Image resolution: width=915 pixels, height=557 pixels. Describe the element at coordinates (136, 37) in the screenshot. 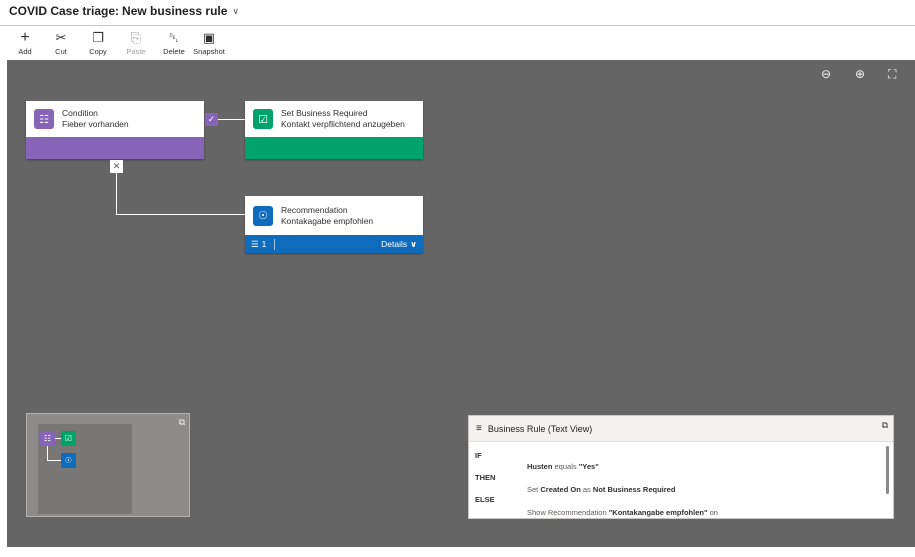

I see `clipboard-icon: ⎘` at that location.